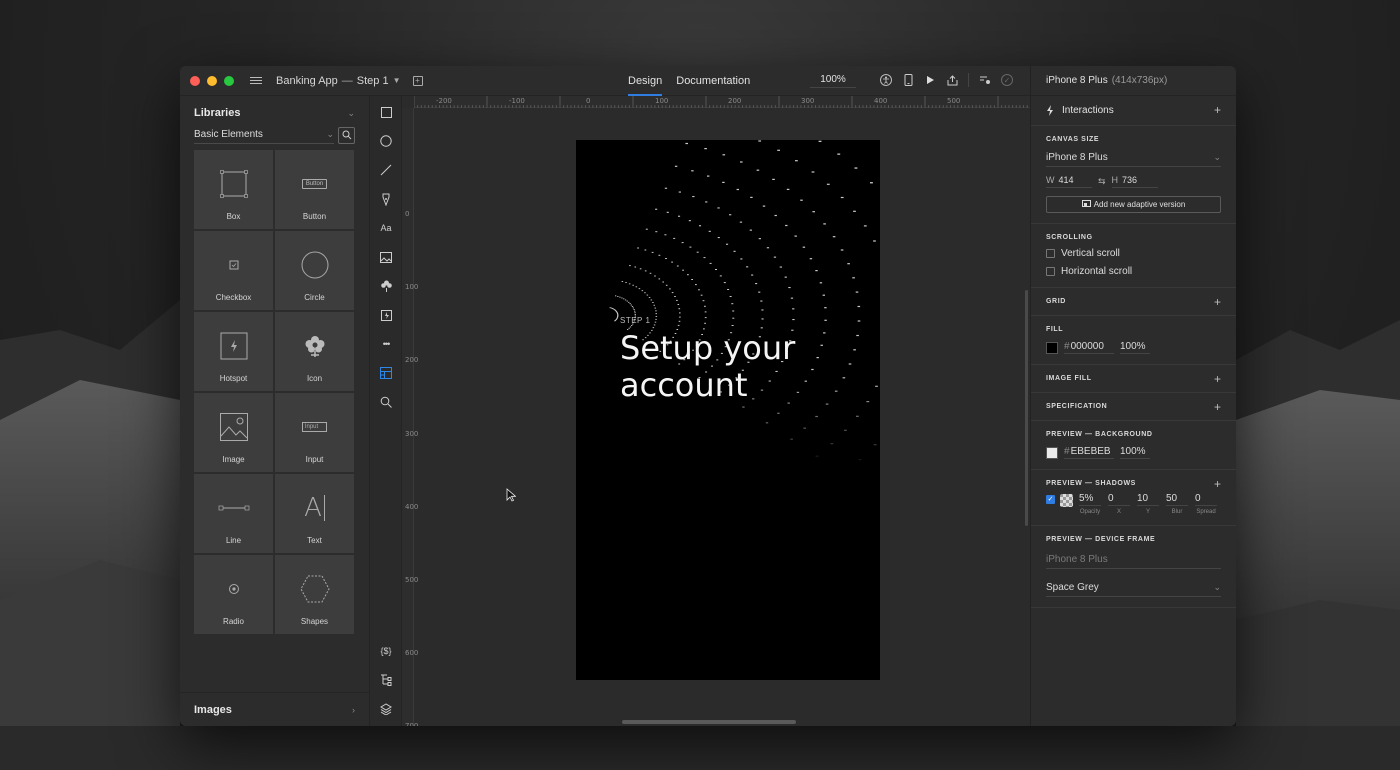  What do you see at coordinates (195, 80) in the screenshot?
I see `close-window-button` at bounding box center [195, 80].